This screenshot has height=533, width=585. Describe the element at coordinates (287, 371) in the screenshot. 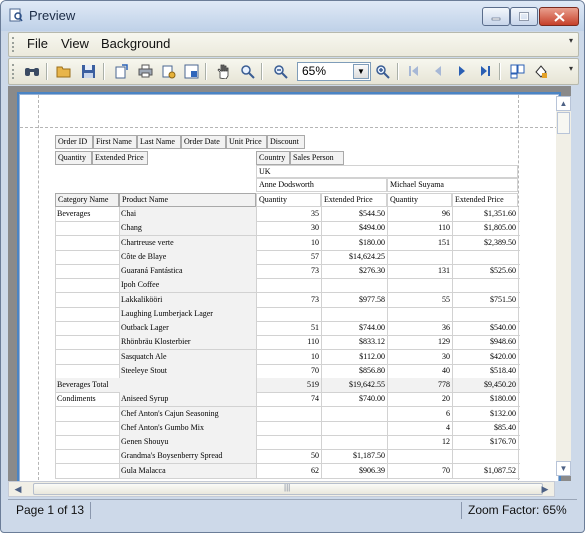

I see `table-row: Steeleye Stout 70 $856.80 40 $518.40` at that location.